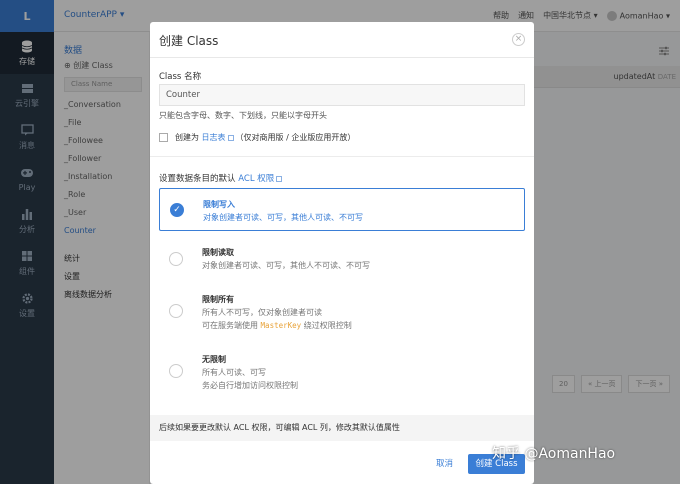 The image size is (680, 484). Describe the element at coordinates (342, 373) in the screenshot. I see `acl-option-unrestricted: 无限制 所有人可读、可写 务必自行增加访问权限控制` at that location.